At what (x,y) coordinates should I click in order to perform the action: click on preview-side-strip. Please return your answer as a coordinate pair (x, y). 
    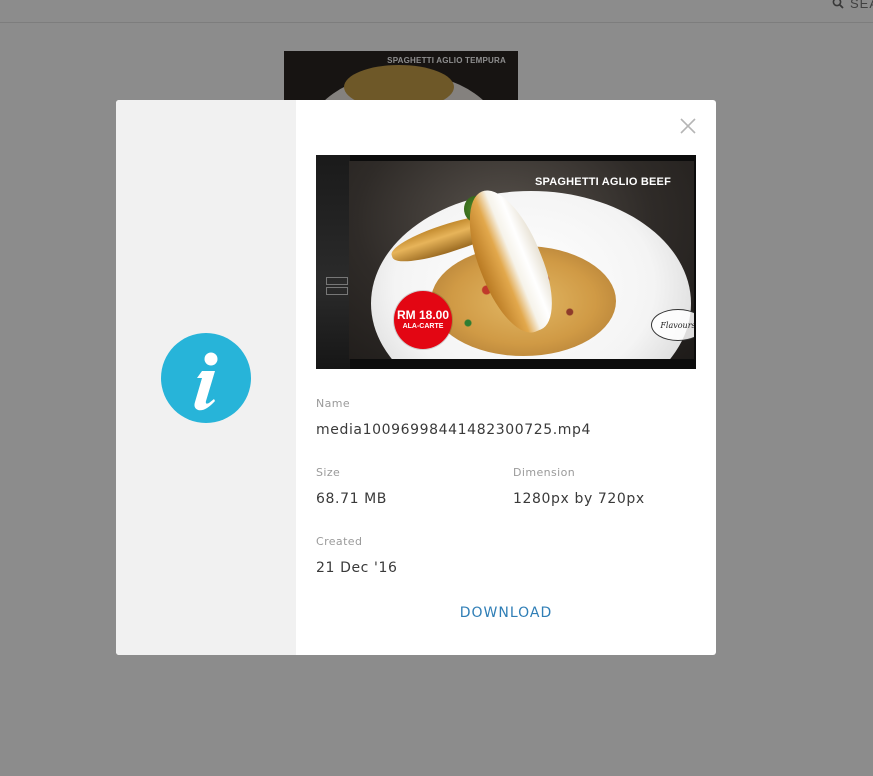
    Looking at the image, I should click on (333, 262).